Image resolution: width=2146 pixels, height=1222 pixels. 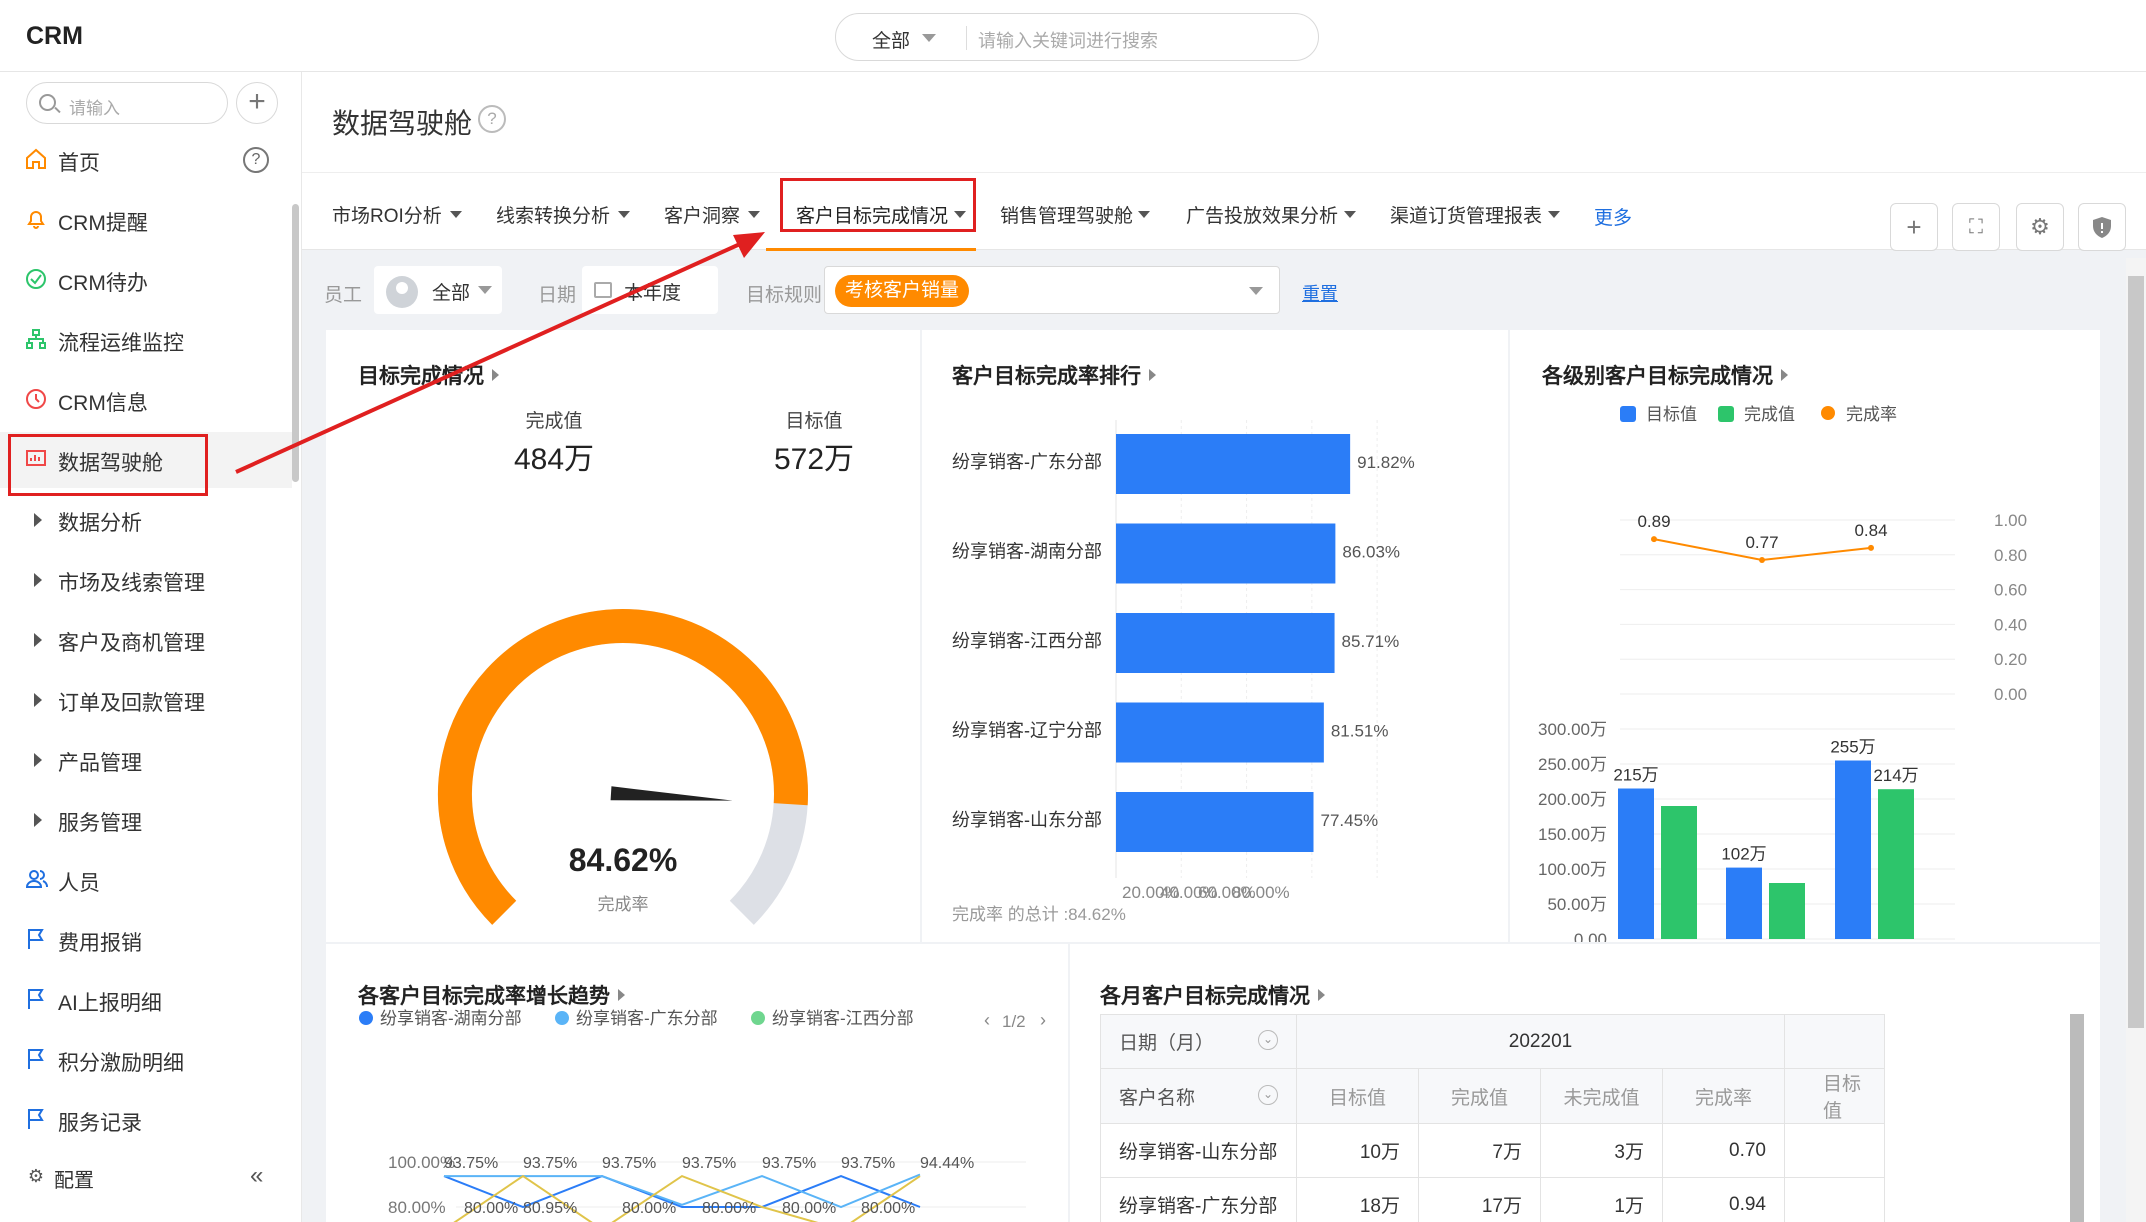 What do you see at coordinates (1167, 1043) in the screenshot?
I see `header-text: 日期（月）` at bounding box center [1167, 1043].